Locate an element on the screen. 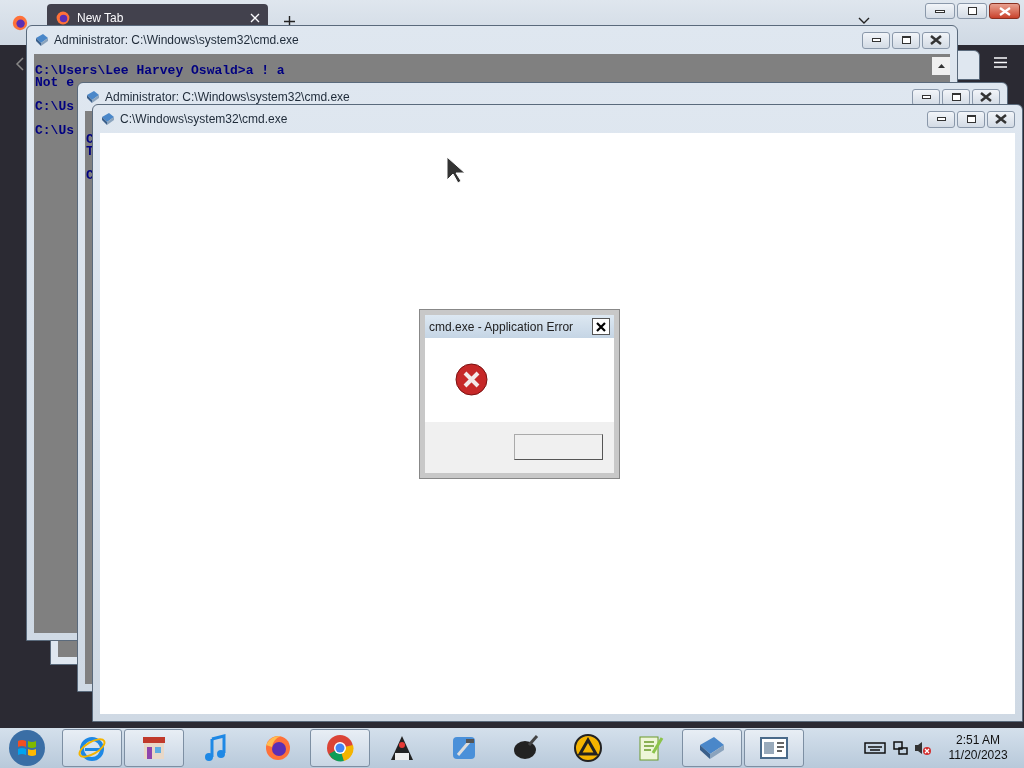 This screenshot has width=1024, height=768. muted-speaker-icon is located at coordinates (923, 748).